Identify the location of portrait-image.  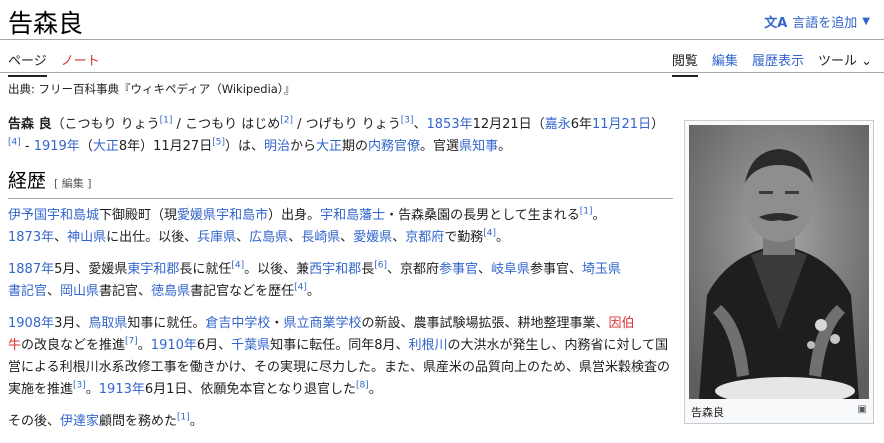
(779, 262).